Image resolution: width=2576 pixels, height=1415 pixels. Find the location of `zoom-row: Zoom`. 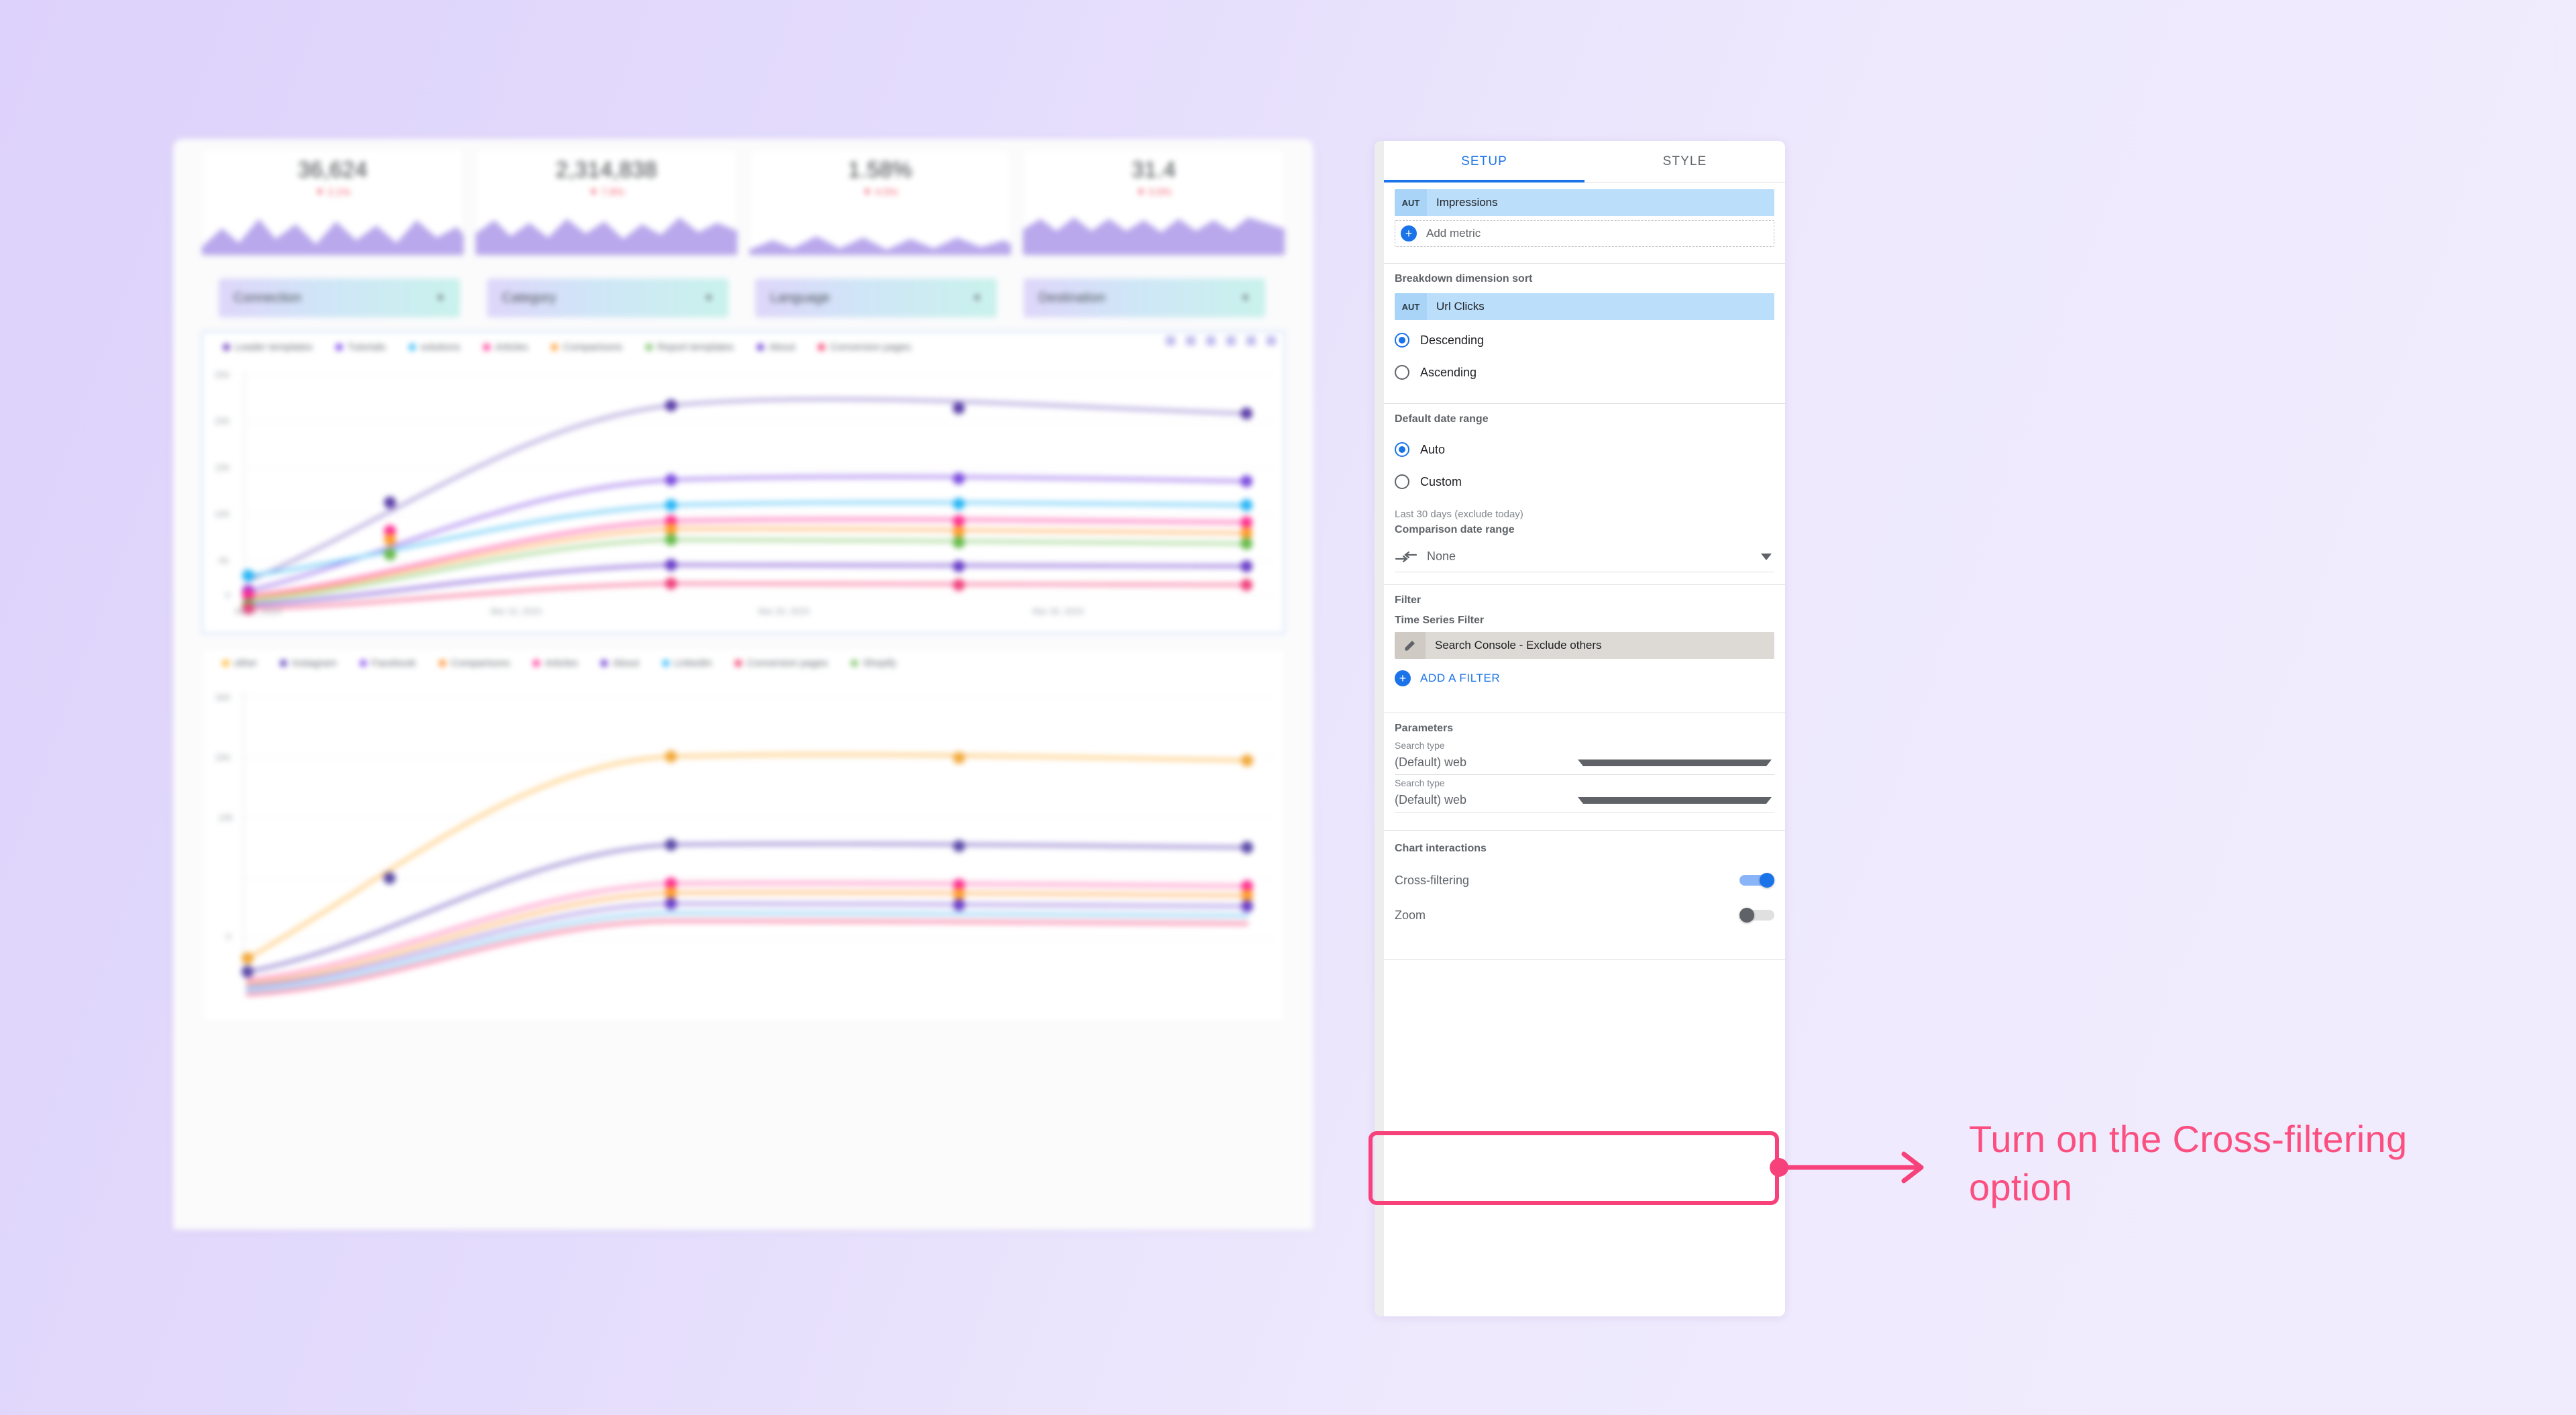

zoom-row: Zoom is located at coordinates (1584, 915).